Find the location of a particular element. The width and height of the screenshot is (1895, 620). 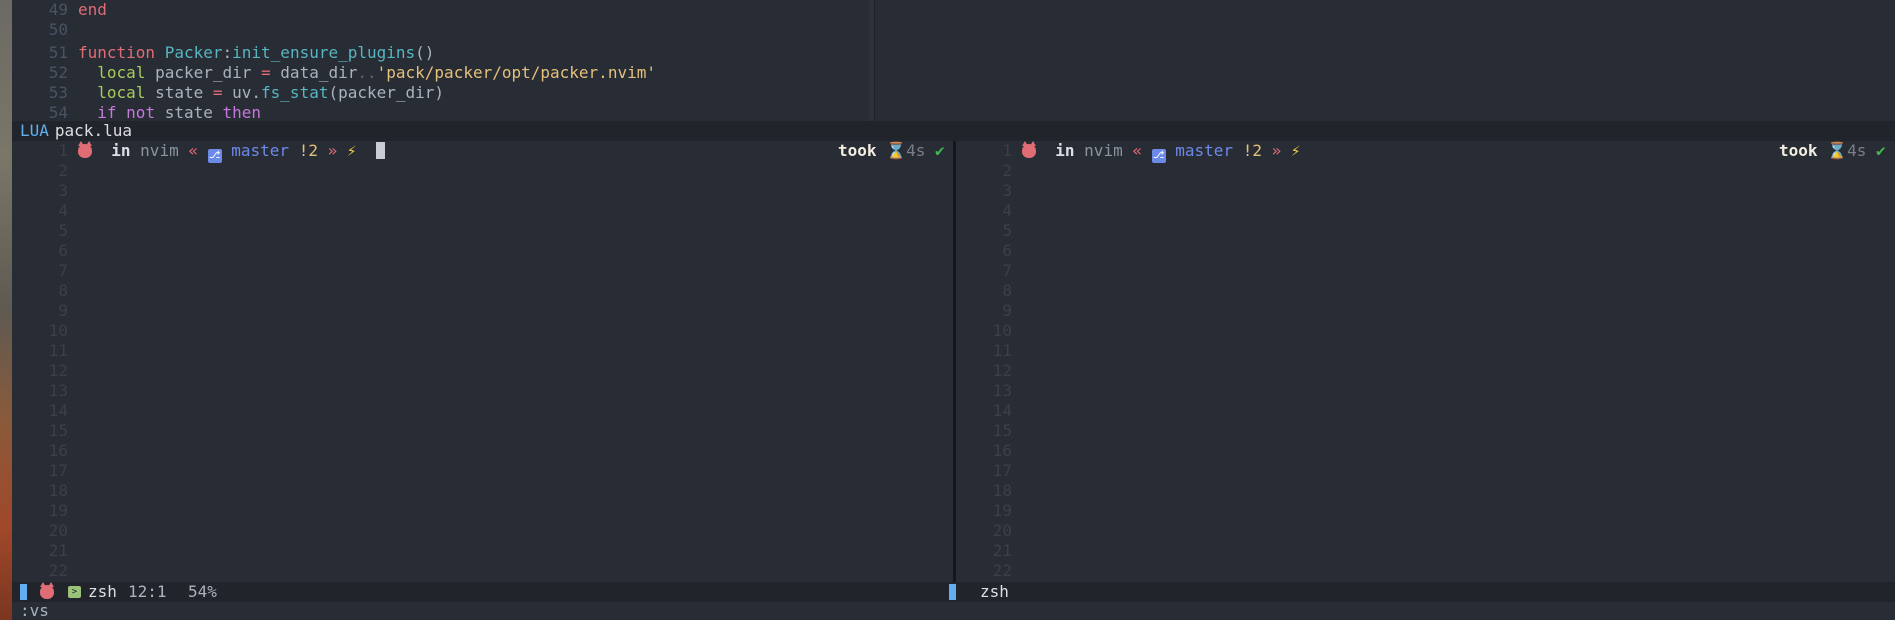

code-token: end is located at coordinates (92, 9).